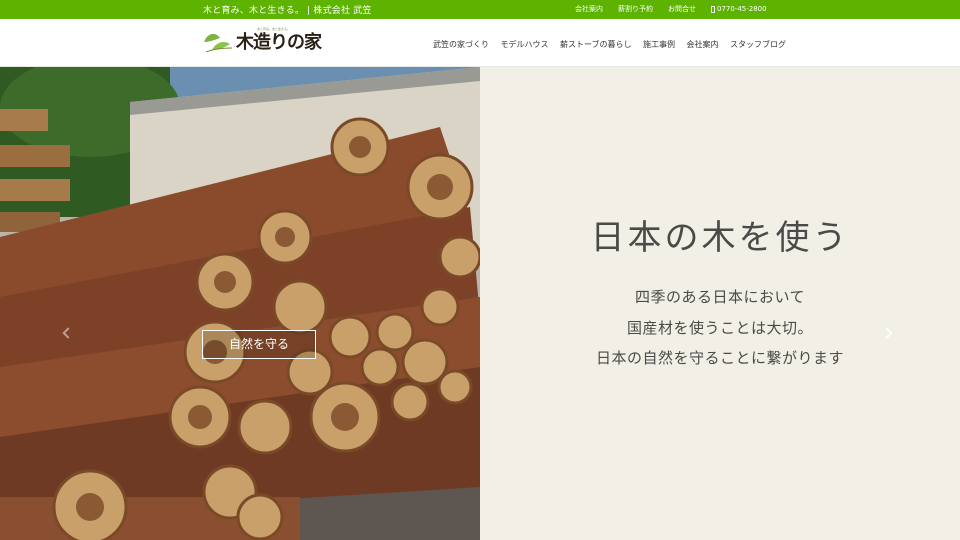  What do you see at coordinates (259, 344) in the screenshot?
I see `protect-nature-button: 自然を守る` at bounding box center [259, 344].